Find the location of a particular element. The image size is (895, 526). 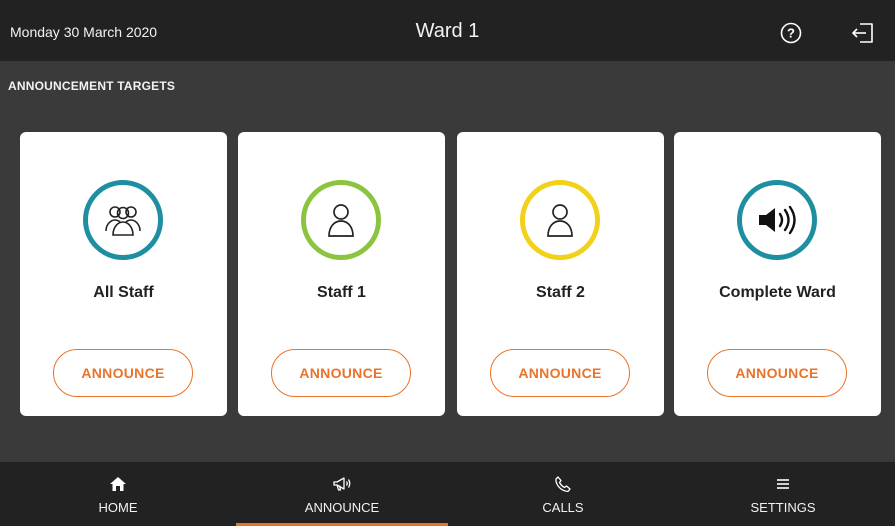

nav-label: SETTINGS is located at coordinates (783, 507).